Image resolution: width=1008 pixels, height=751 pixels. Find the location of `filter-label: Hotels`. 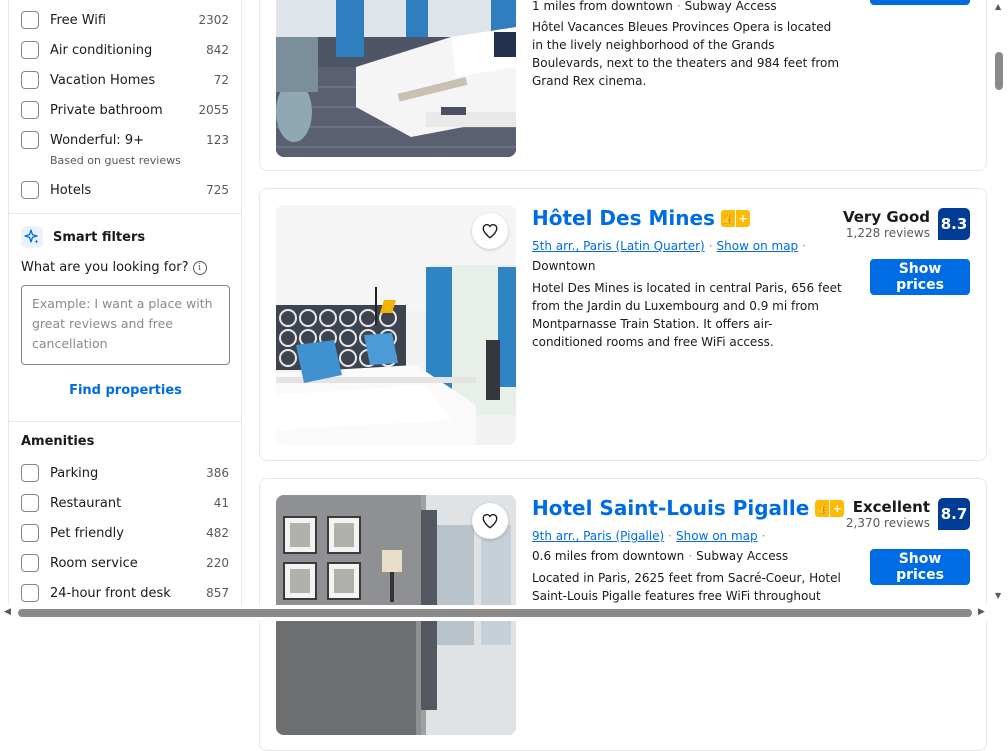

filter-label: Hotels is located at coordinates (71, 190).